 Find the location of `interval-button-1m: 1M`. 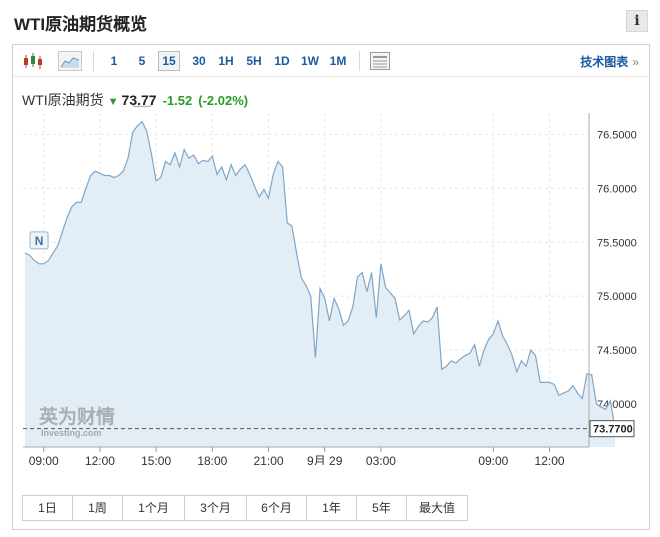

interval-button-1m: 1M is located at coordinates (338, 61).